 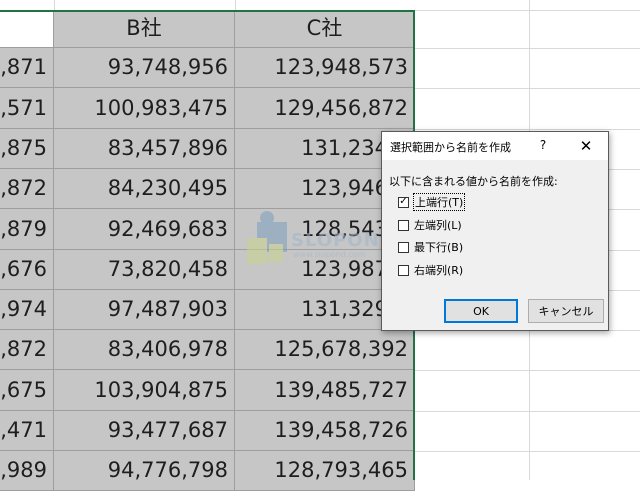 I want to click on checkbox-right-column, so click(x=403, y=270).